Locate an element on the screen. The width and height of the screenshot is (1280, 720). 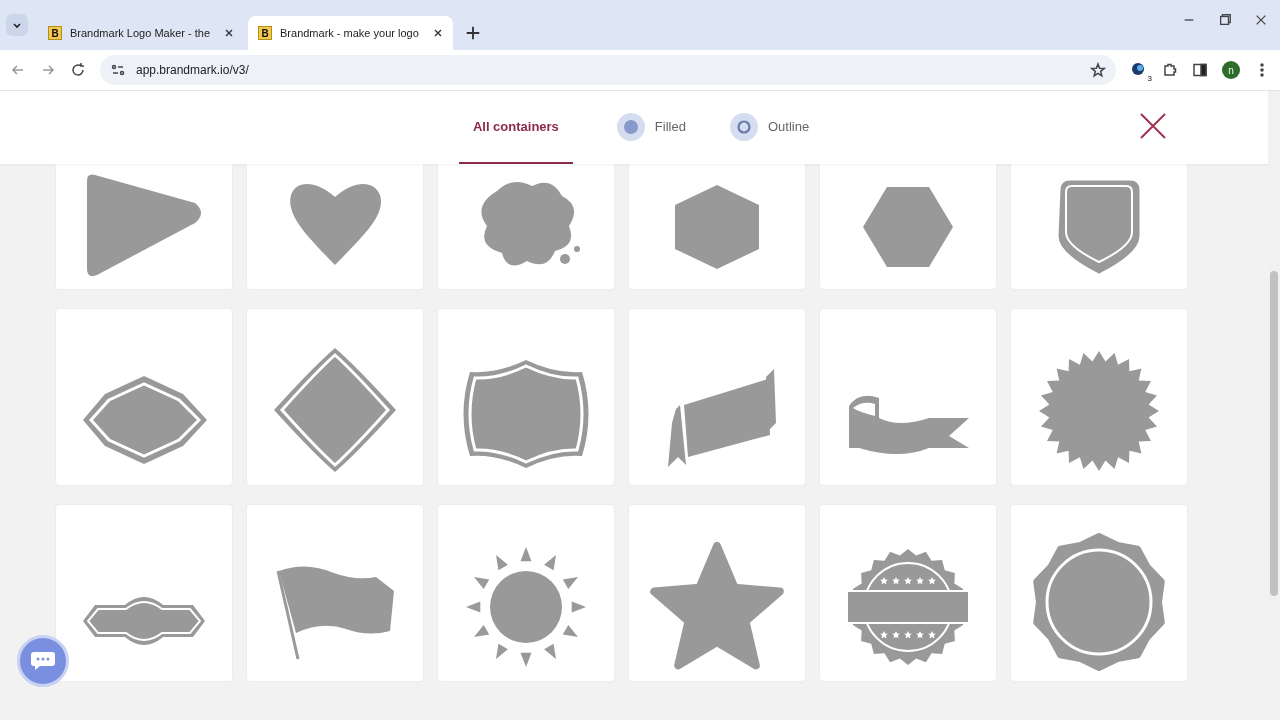
puzzle-icon is located at coordinates (1170, 70).